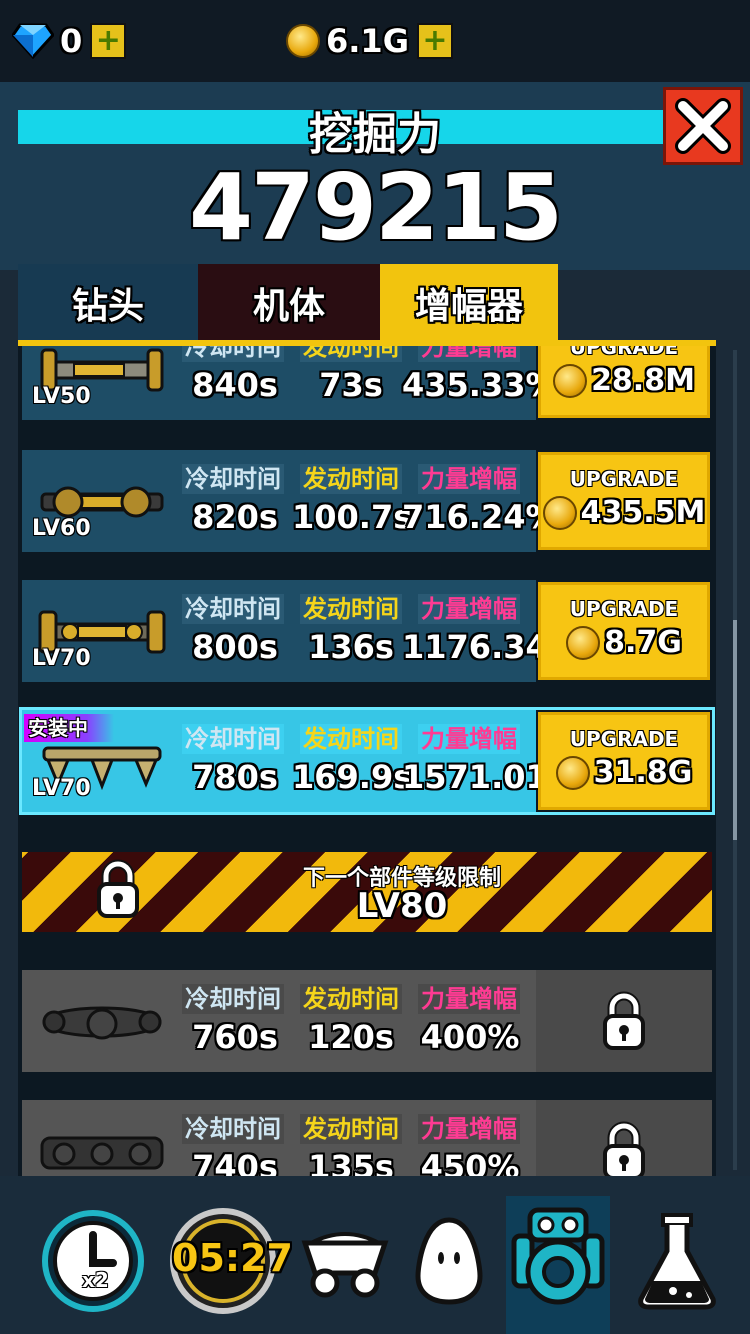 The height and width of the screenshot is (1334, 750). I want to click on gold-counter: 6.1G +, so click(369, 41).